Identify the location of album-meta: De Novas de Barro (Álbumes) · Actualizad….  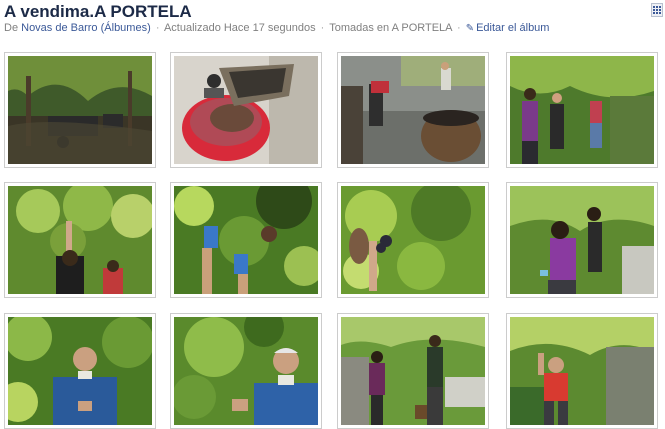
(276, 28).